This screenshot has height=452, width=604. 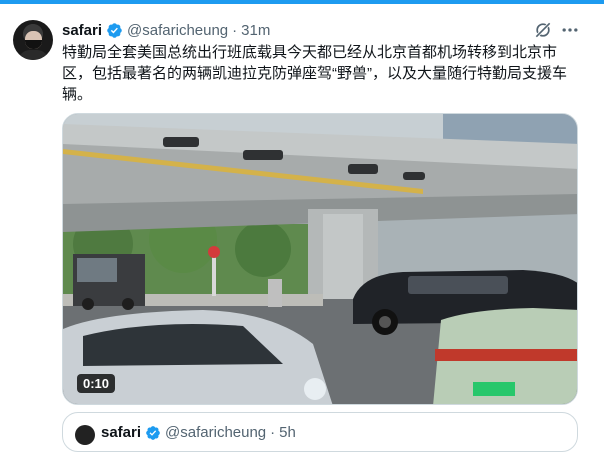 I want to click on more-icon, so click(x=570, y=30).